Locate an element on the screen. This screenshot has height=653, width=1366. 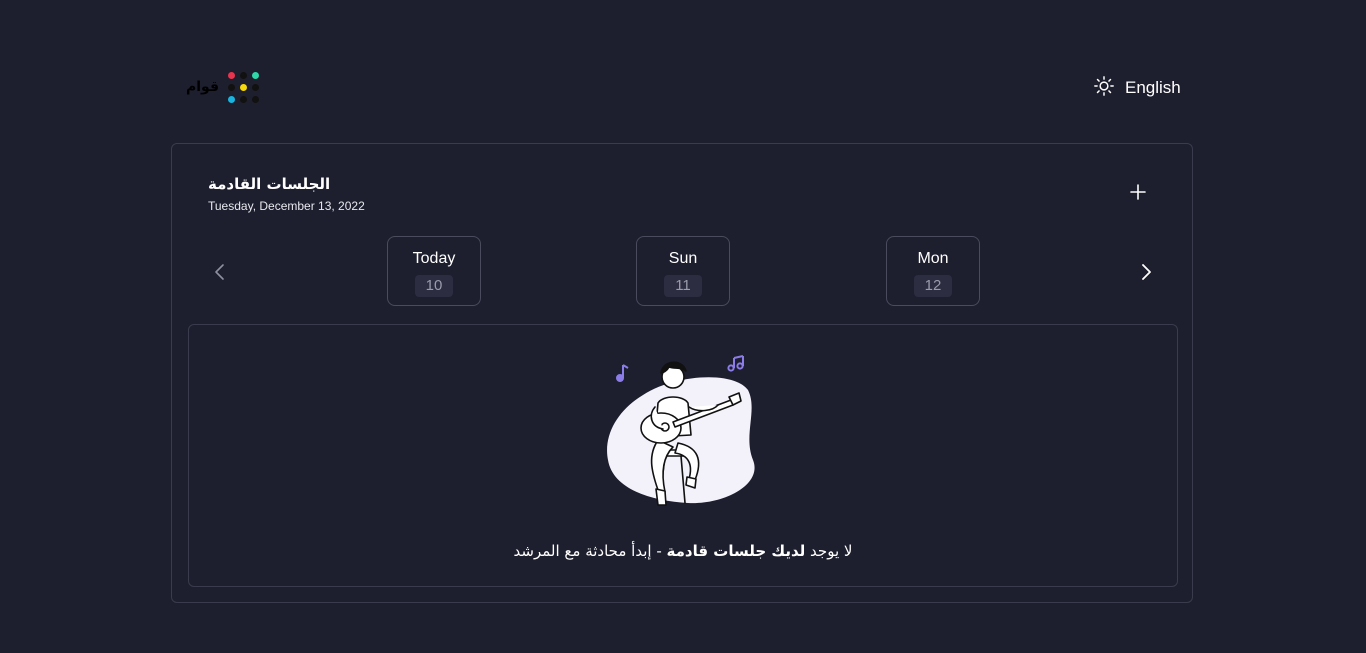
day-sun: Sun 11 is located at coordinates (683, 271).